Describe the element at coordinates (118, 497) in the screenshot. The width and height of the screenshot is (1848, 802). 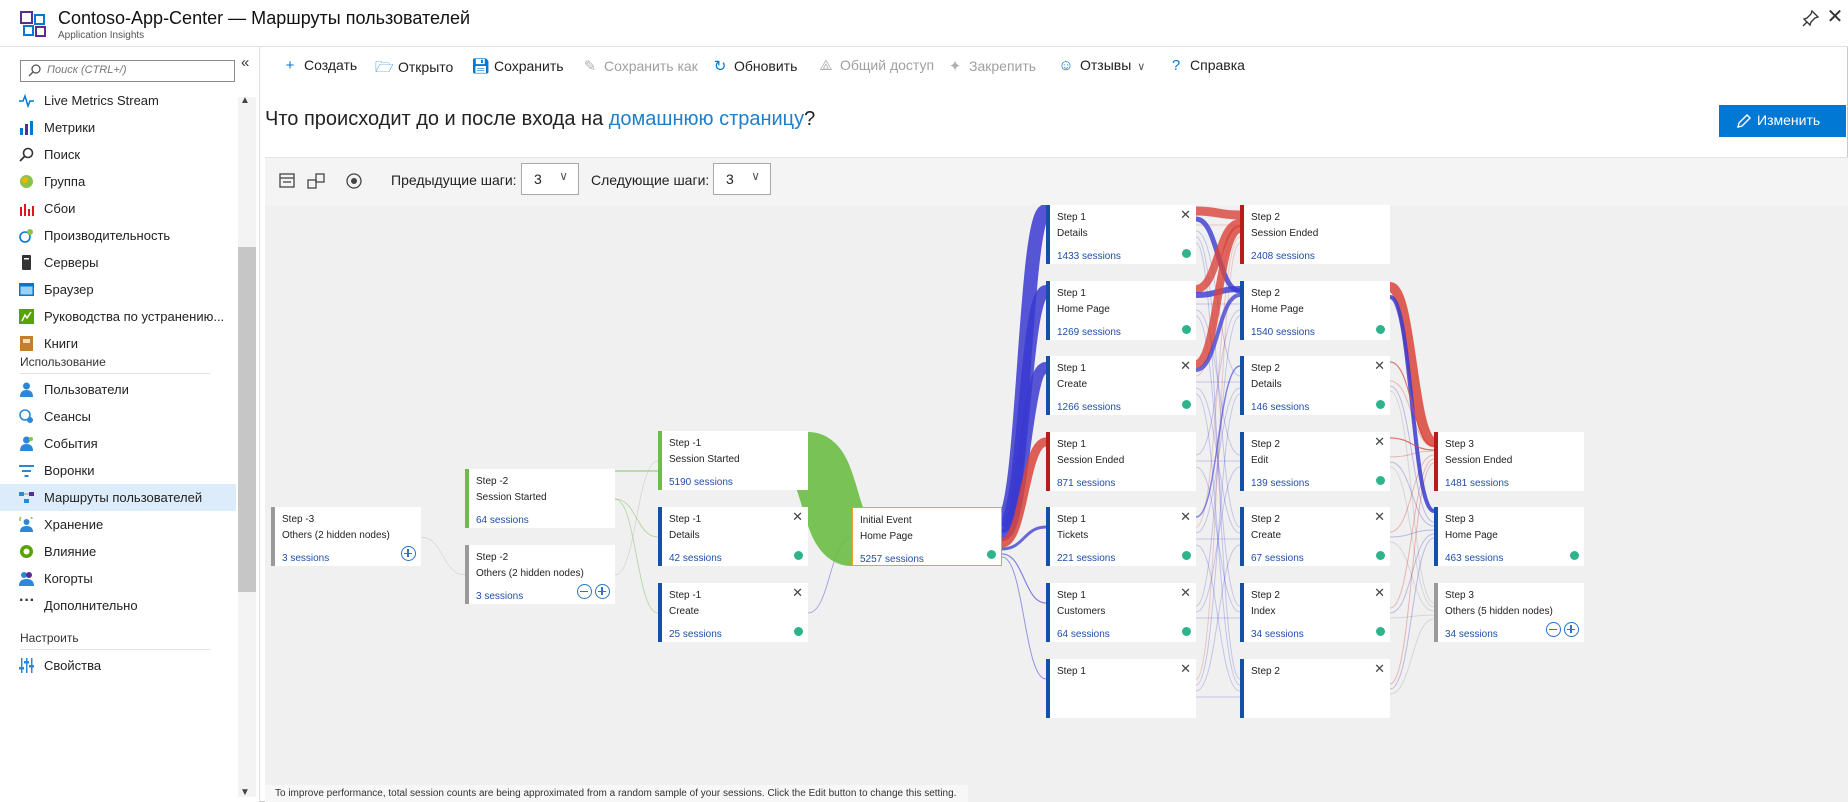
I see `sidebar-item-user-flows: Маршруты пользователей` at that location.